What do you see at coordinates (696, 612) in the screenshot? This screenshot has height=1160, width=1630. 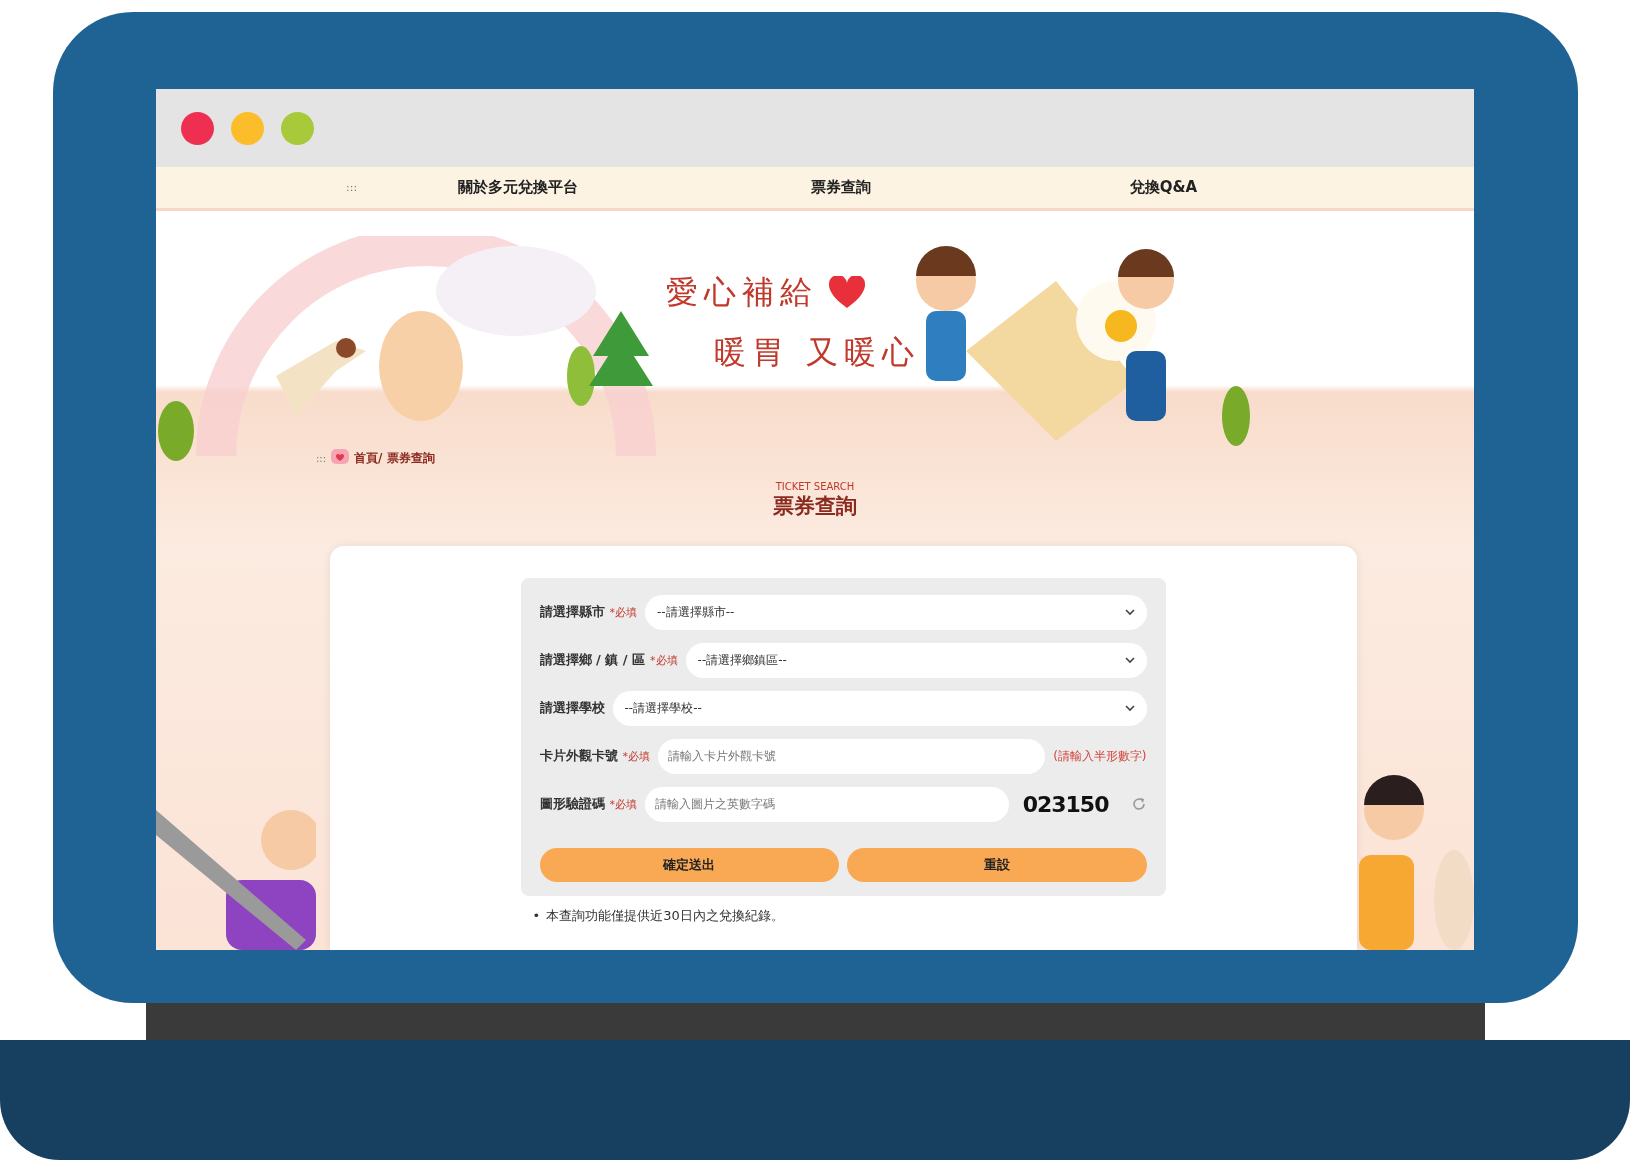 I see `dropdown-value: --請選擇縣市--` at bounding box center [696, 612].